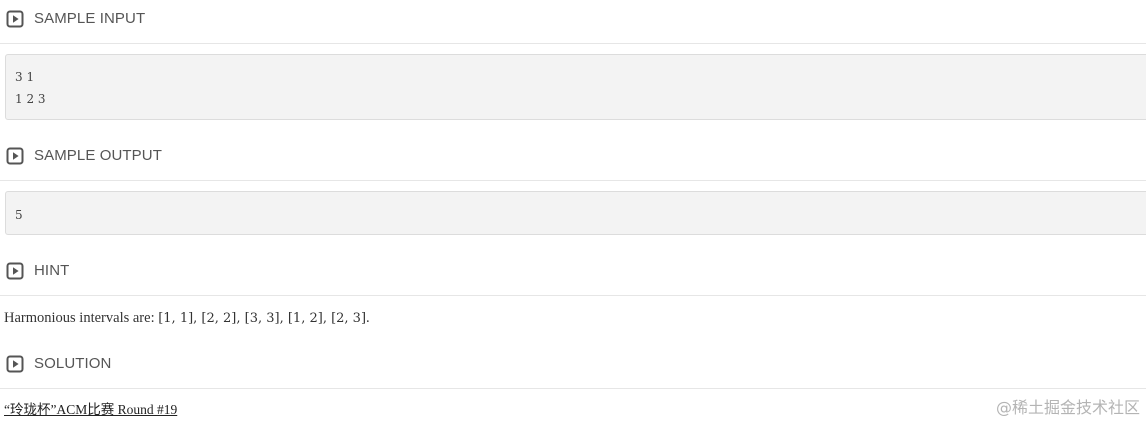  Describe the element at coordinates (98, 155) in the screenshot. I see `sample-output-title: SAMPLE OUTPUT` at that location.